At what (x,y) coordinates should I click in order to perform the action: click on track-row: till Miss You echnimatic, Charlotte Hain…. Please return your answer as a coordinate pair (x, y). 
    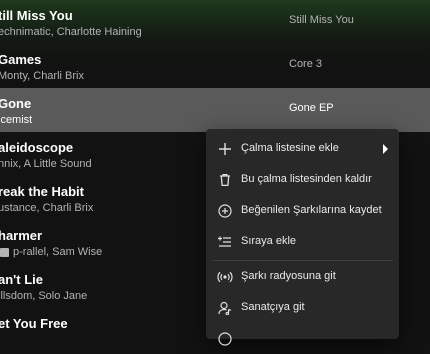
    Looking at the image, I should click on (215, 22).